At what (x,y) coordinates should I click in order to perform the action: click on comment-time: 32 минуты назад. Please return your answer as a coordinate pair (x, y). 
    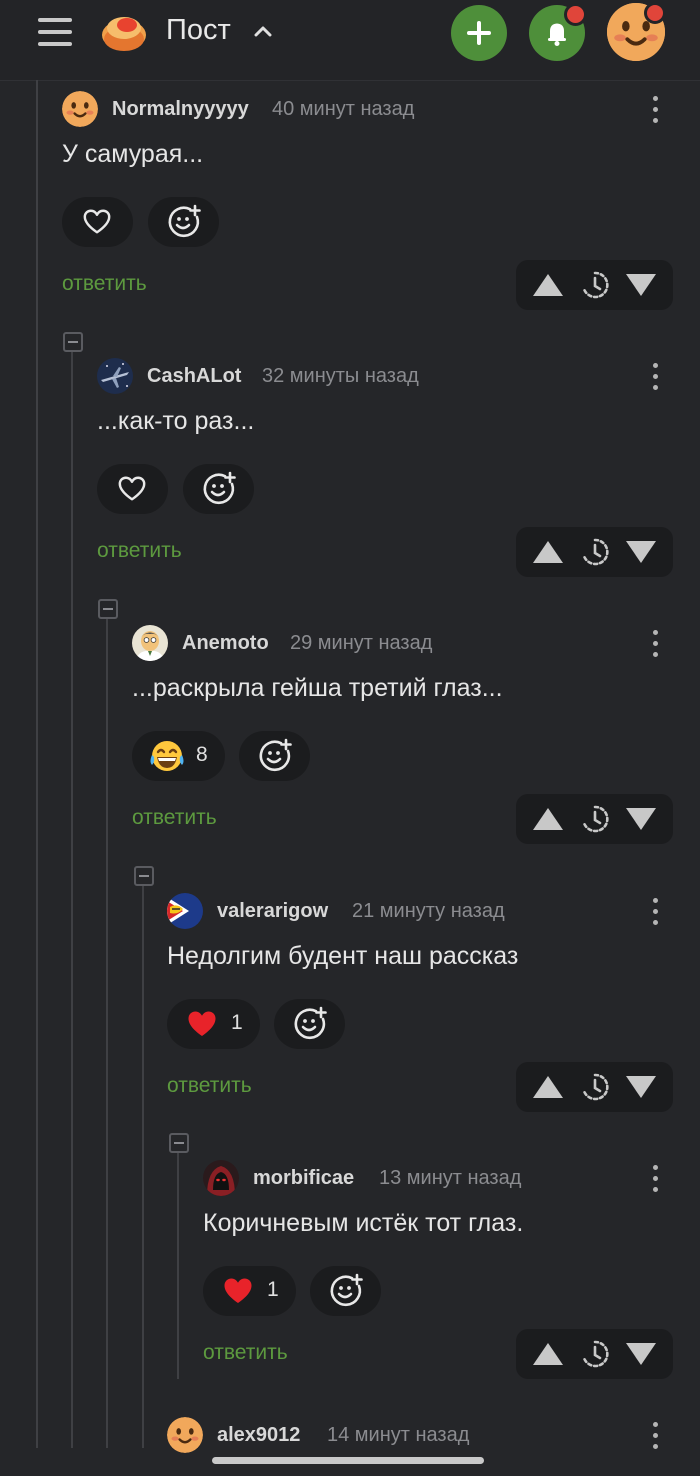
    Looking at the image, I should click on (340, 376).